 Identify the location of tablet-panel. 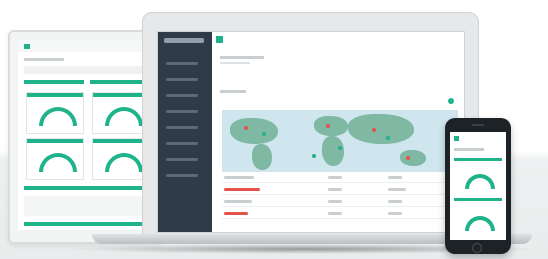
(86, 206).